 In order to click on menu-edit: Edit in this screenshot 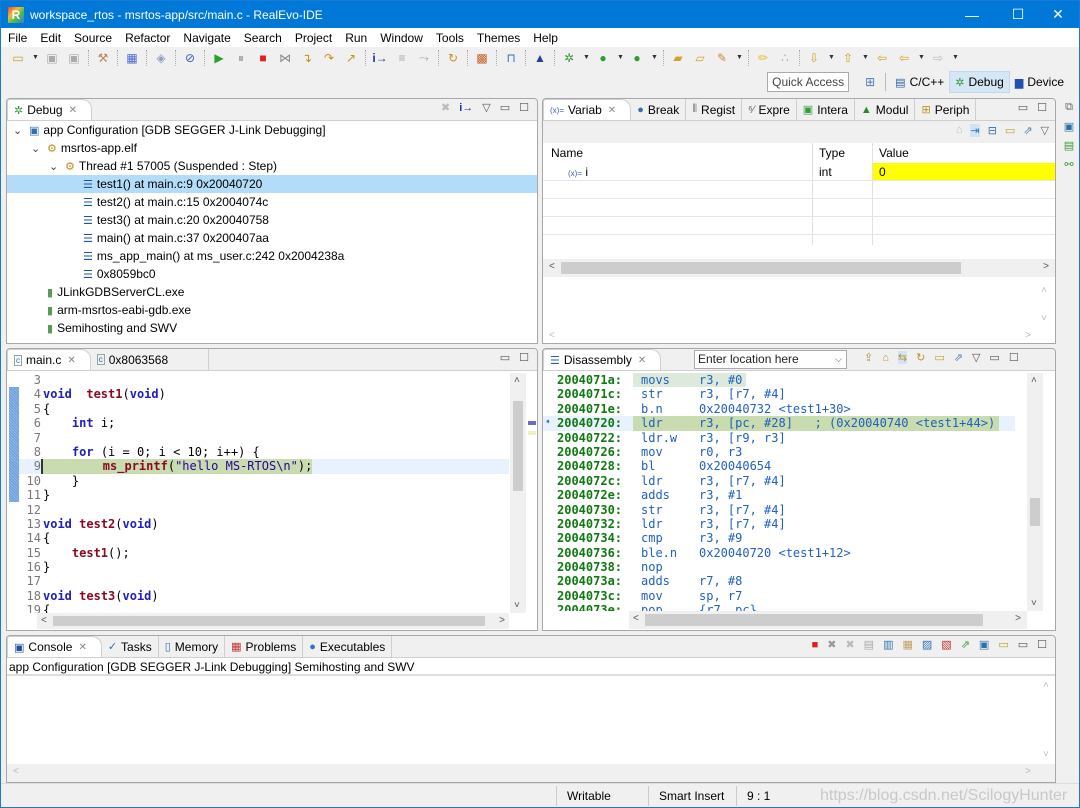, I will do `click(50, 38)`.